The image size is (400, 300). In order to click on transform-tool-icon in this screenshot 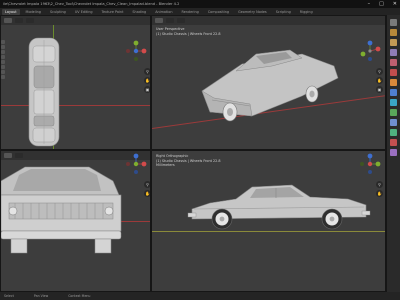, I will do `click(3, 67)`.